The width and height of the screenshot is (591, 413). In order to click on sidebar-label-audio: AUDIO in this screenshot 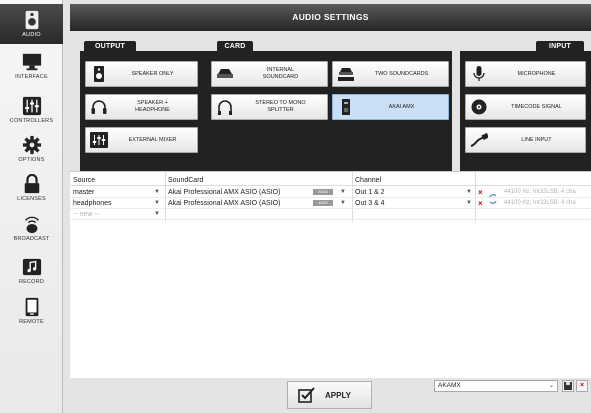, I will do `click(31, 35)`.